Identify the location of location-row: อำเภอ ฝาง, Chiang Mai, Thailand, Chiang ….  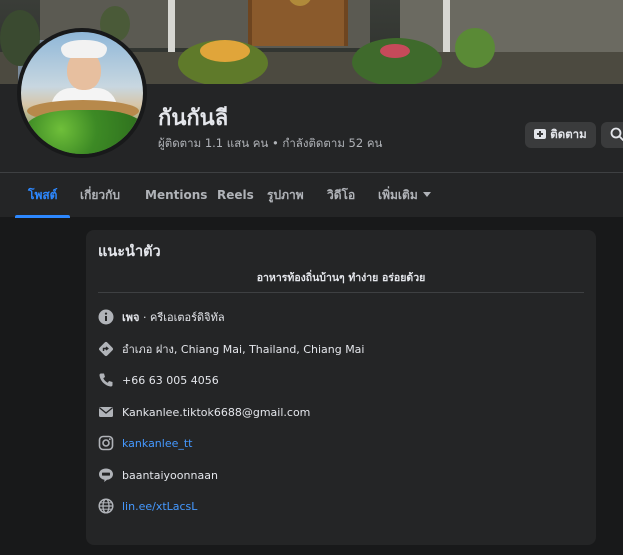
(230, 349).